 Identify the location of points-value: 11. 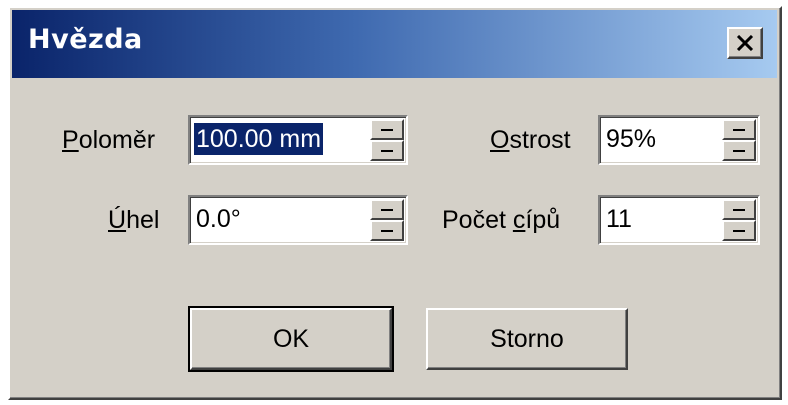
(619, 219).